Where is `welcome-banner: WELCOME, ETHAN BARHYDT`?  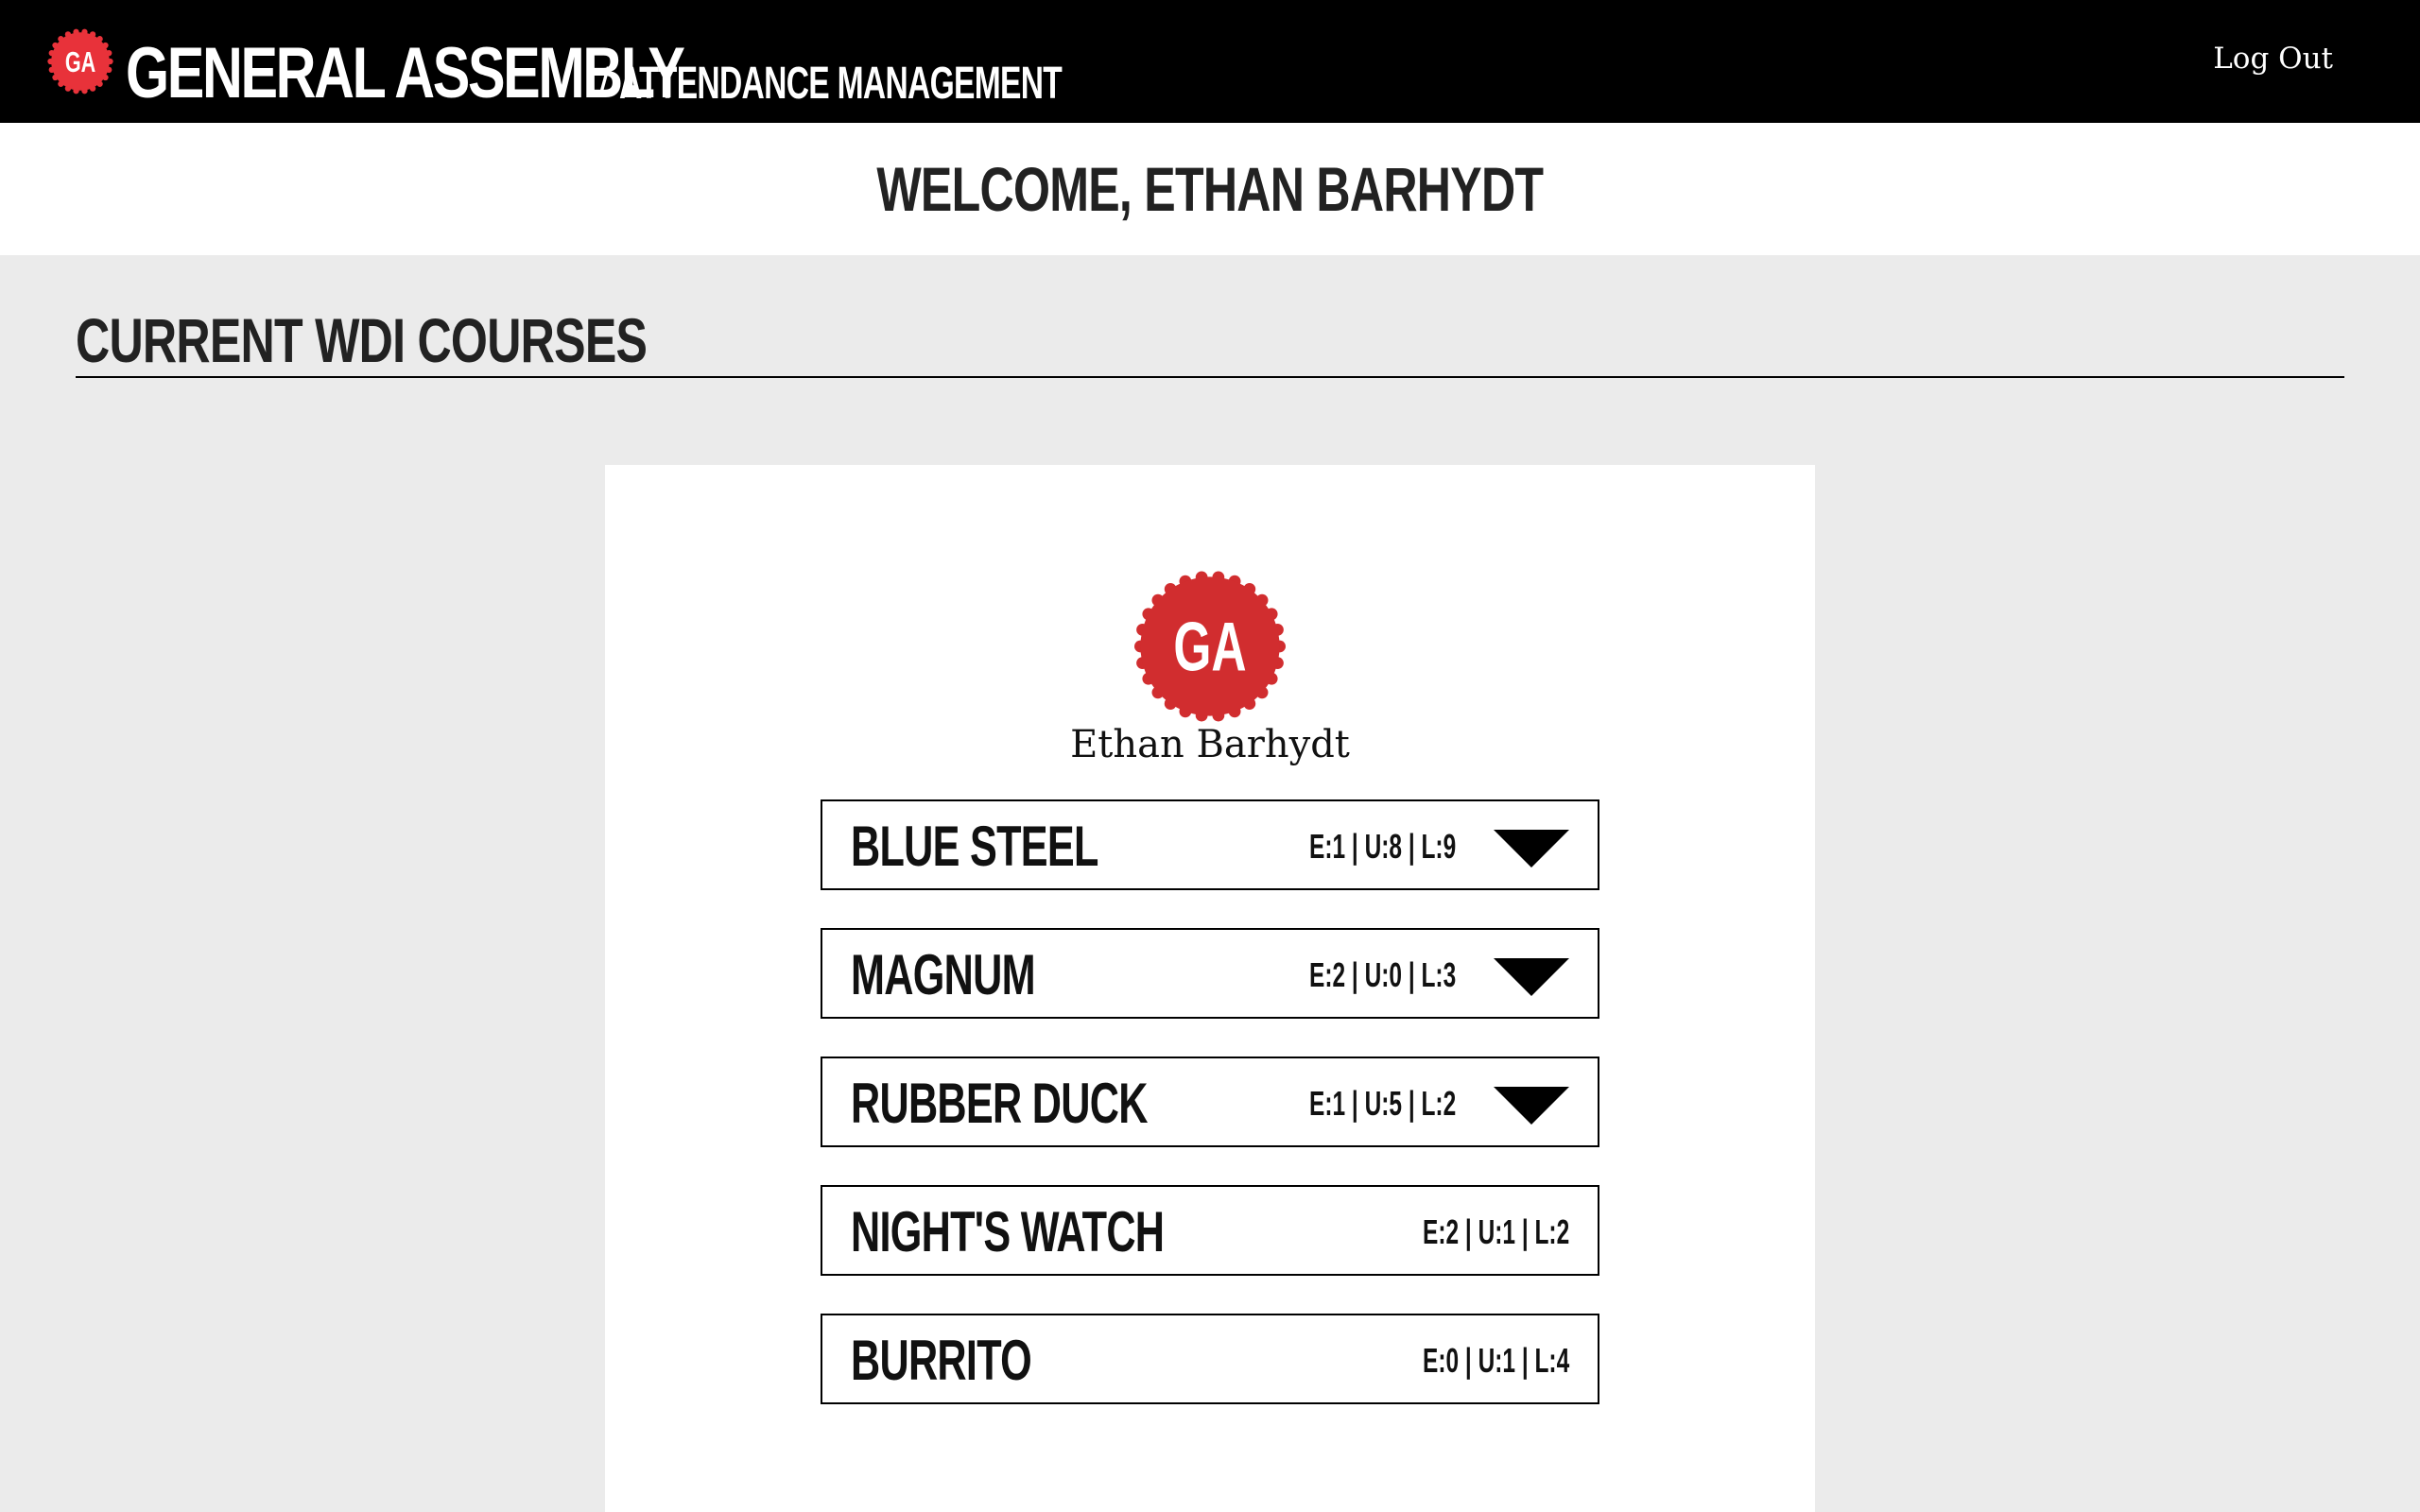 welcome-banner: WELCOME, ETHAN BARHYDT is located at coordinates (1210, 189).